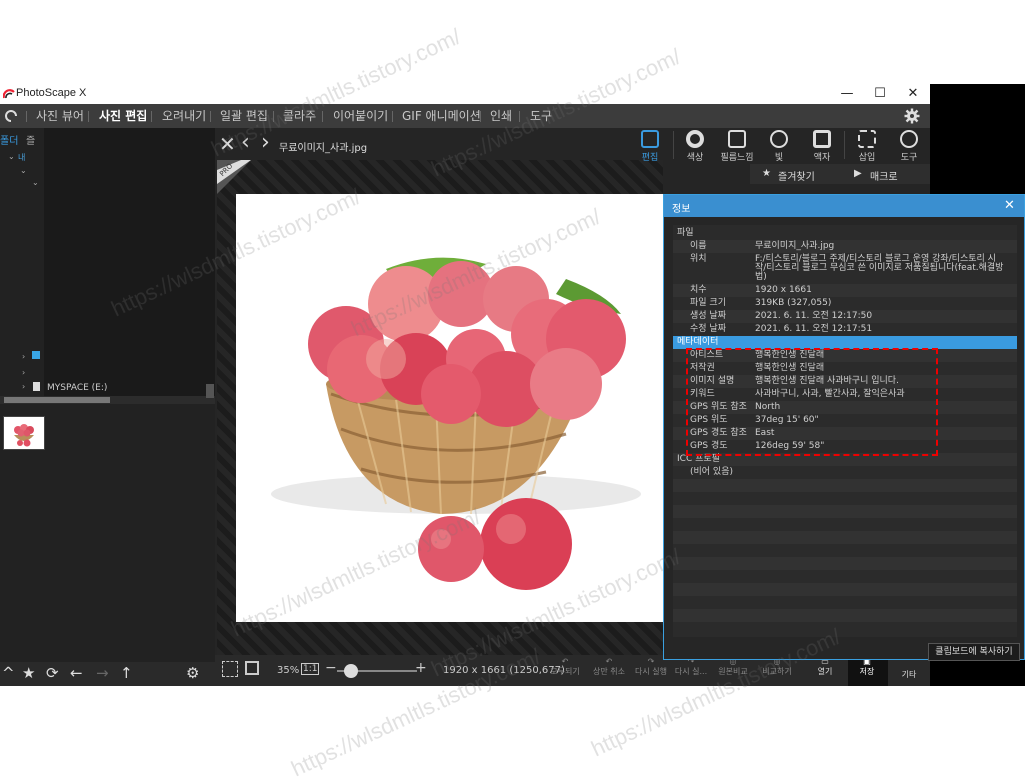 This screenshot has width=1025, height=782. Describe the element at coordinates (974, 652) in the screenshot. I see `copy-to-clipboard-button: 클립보드에 복사하기` at that location.